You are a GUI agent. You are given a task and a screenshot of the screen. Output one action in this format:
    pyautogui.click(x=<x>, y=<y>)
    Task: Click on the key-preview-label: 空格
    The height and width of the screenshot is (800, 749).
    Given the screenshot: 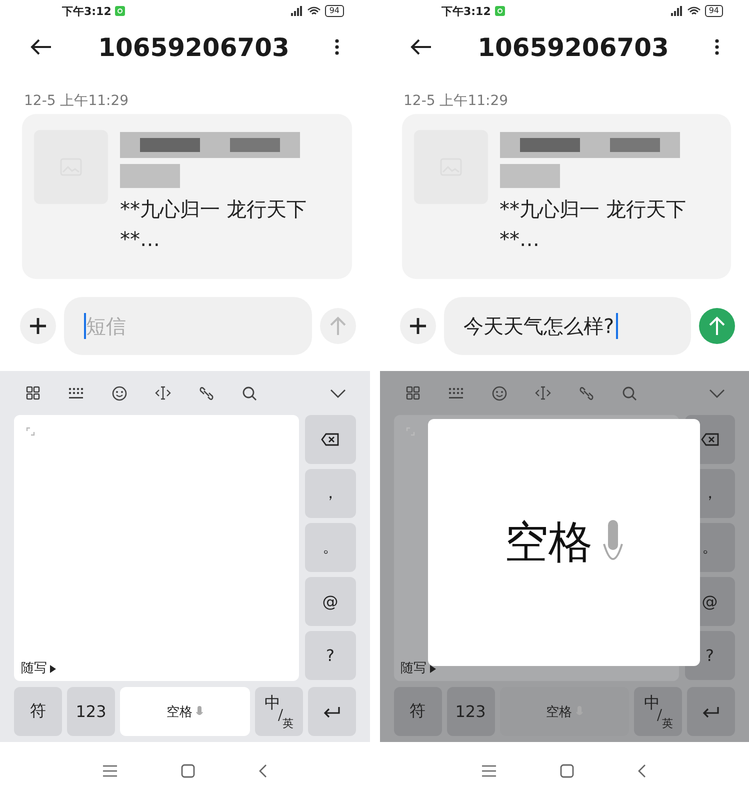 What is the action you would take?
    pyautogui.click(x=548, y=543)
    